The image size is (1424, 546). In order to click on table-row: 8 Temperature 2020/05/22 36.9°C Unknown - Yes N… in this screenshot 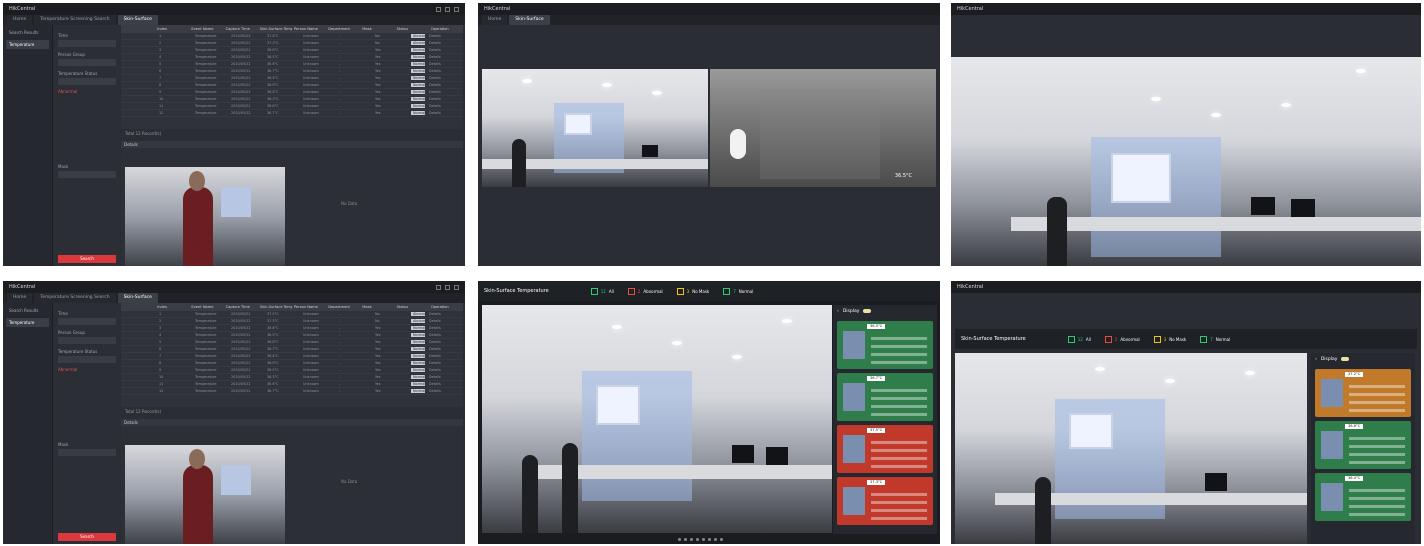, I will do `click(292, 363)`.